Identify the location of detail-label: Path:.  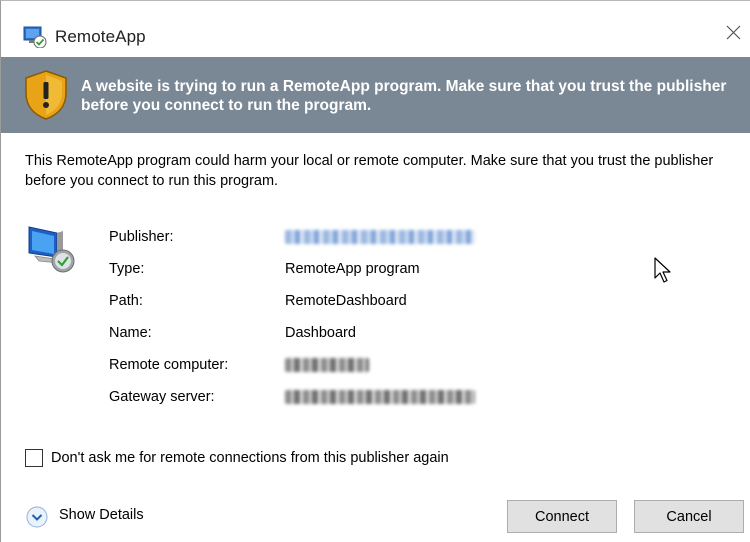
(126, 301).